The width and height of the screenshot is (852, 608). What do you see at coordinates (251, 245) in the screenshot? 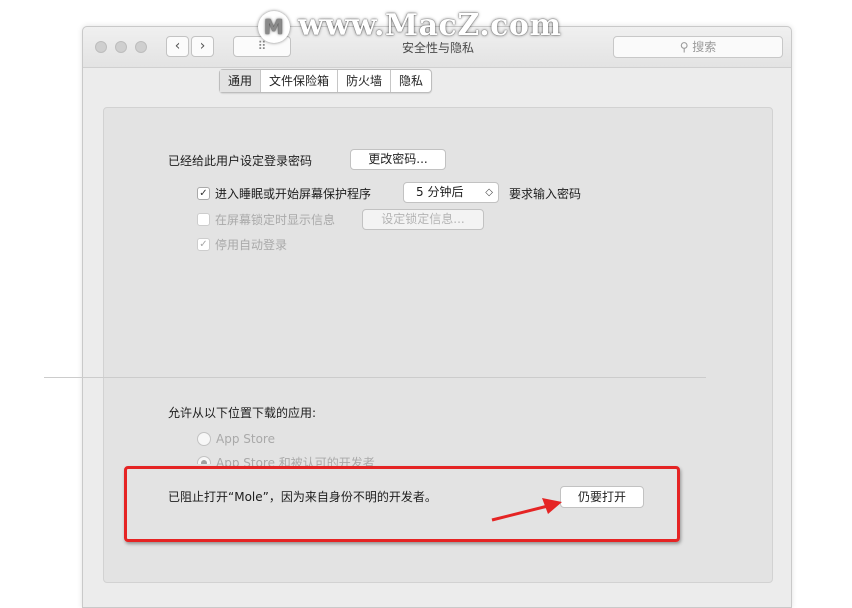
I see `disable-auto-login-label: 停用自动登录` at bounding box center [251, 245].